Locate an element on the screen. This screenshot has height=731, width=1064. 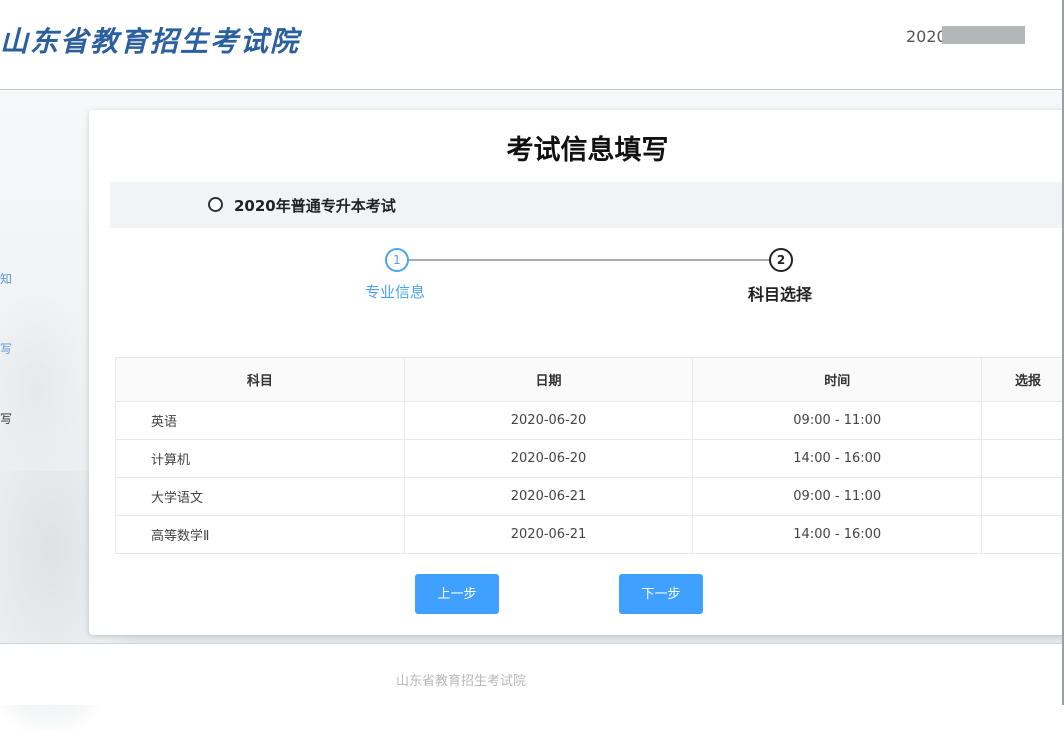
user-id-redaction is located at coordinates (983, 35).